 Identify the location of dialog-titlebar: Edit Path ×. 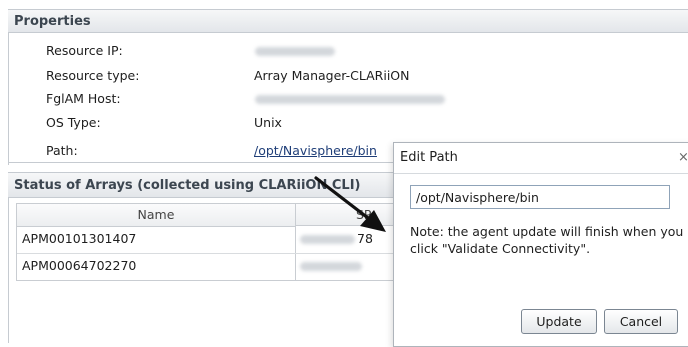
(541, 158).